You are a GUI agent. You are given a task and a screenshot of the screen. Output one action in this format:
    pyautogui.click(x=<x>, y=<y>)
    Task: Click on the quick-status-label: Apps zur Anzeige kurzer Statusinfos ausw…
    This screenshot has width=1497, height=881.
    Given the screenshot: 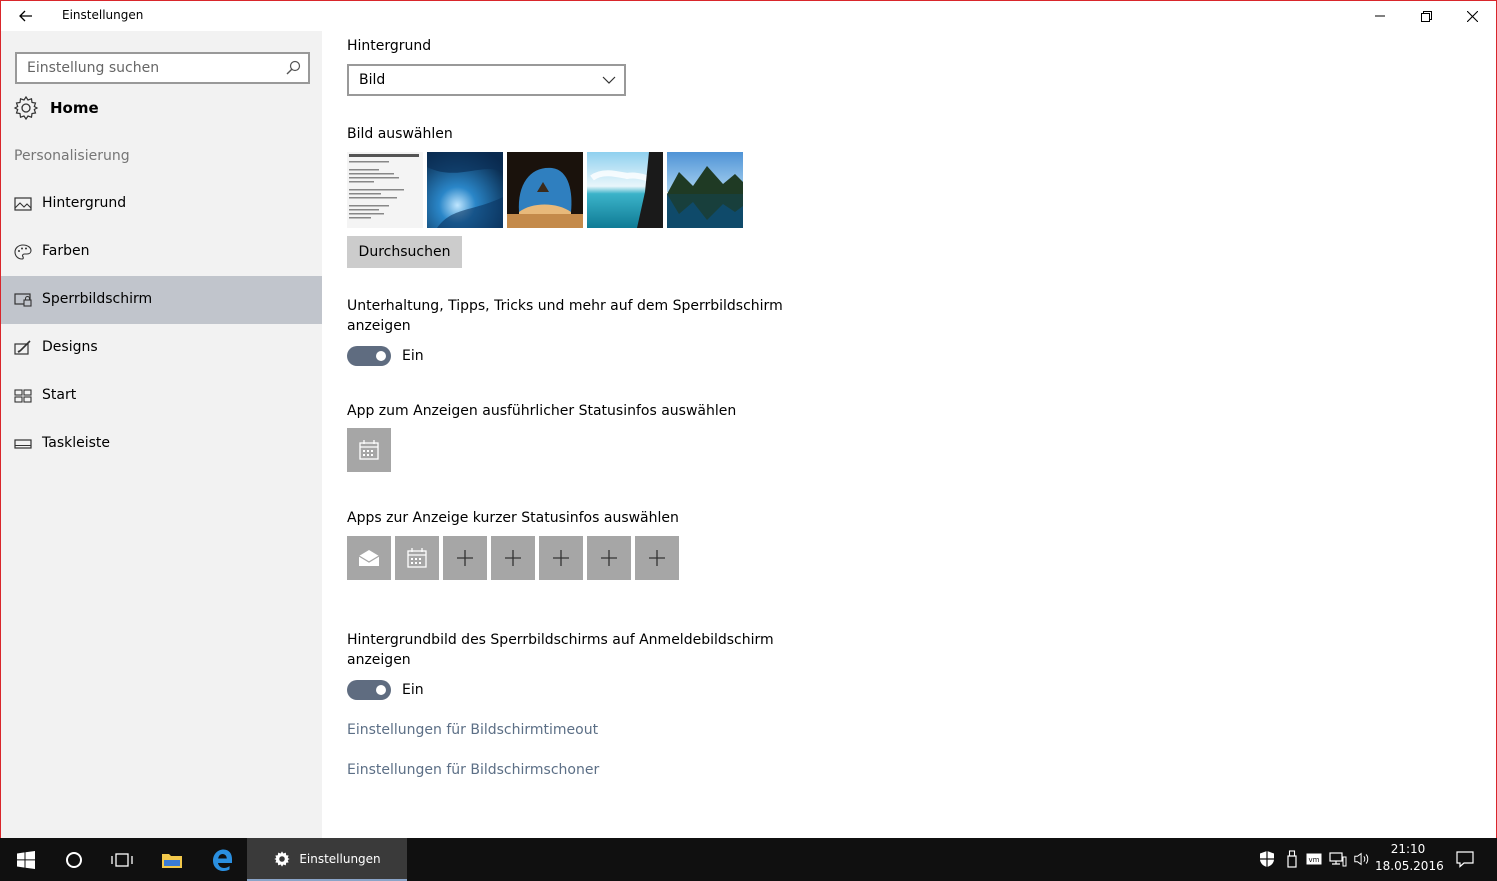 What is the action you would take?
    pyautogui.click(x=513, y=518)
    